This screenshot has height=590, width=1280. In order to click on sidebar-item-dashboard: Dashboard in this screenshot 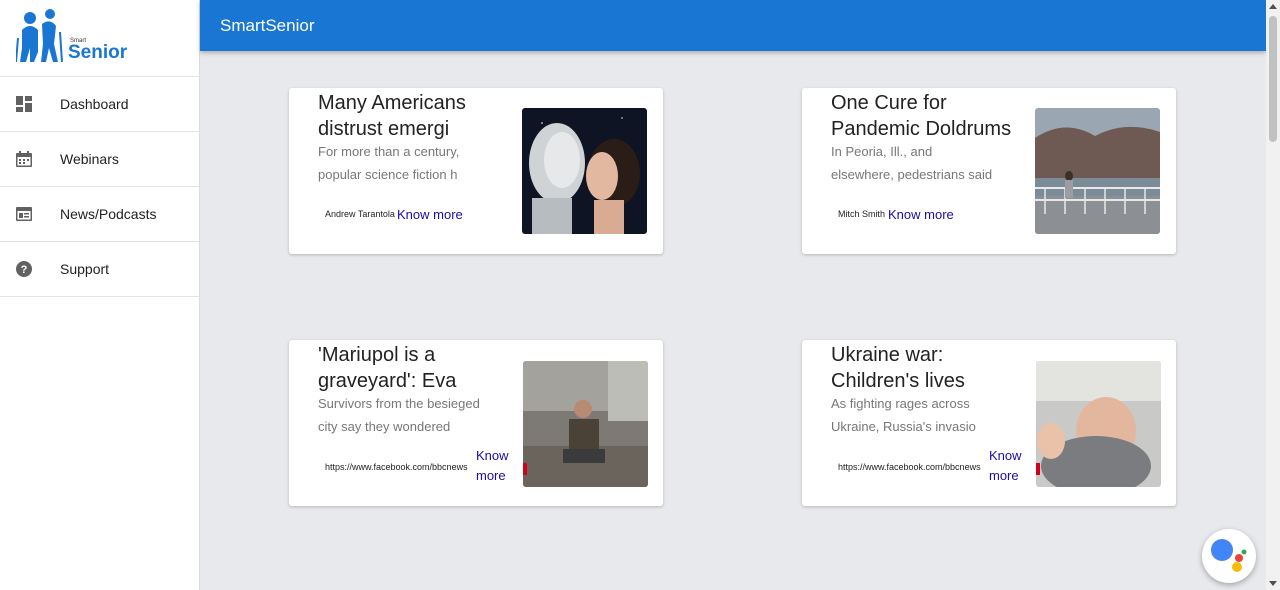, I will do `click(99, 104)`.